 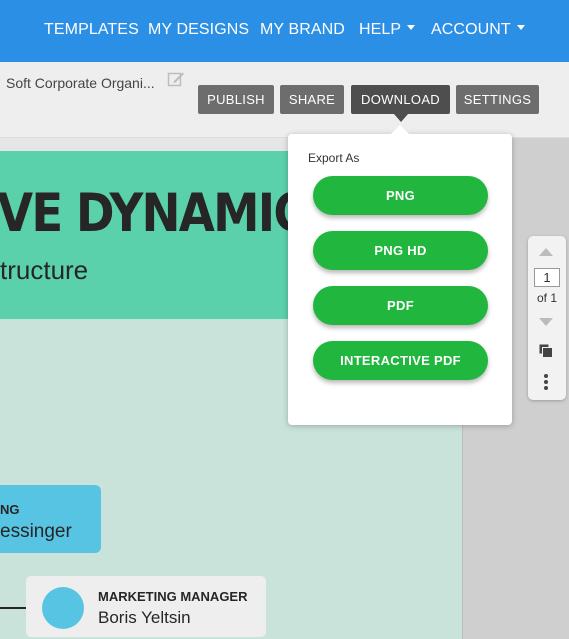 I want to click on nav-templates: TEMPLATES, so click(x=91, y=30).